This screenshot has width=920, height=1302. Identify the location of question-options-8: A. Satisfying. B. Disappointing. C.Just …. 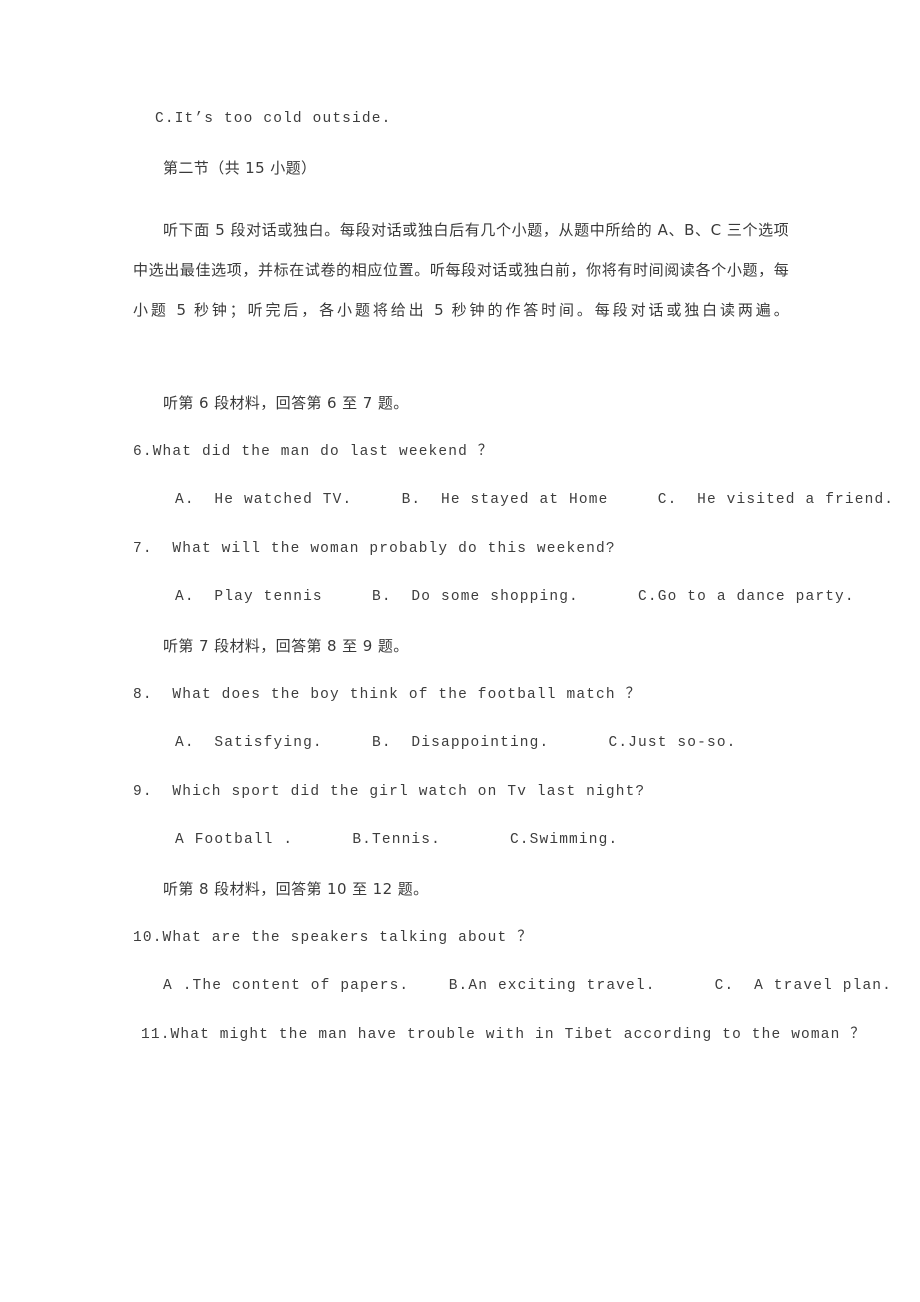
(461, 743).